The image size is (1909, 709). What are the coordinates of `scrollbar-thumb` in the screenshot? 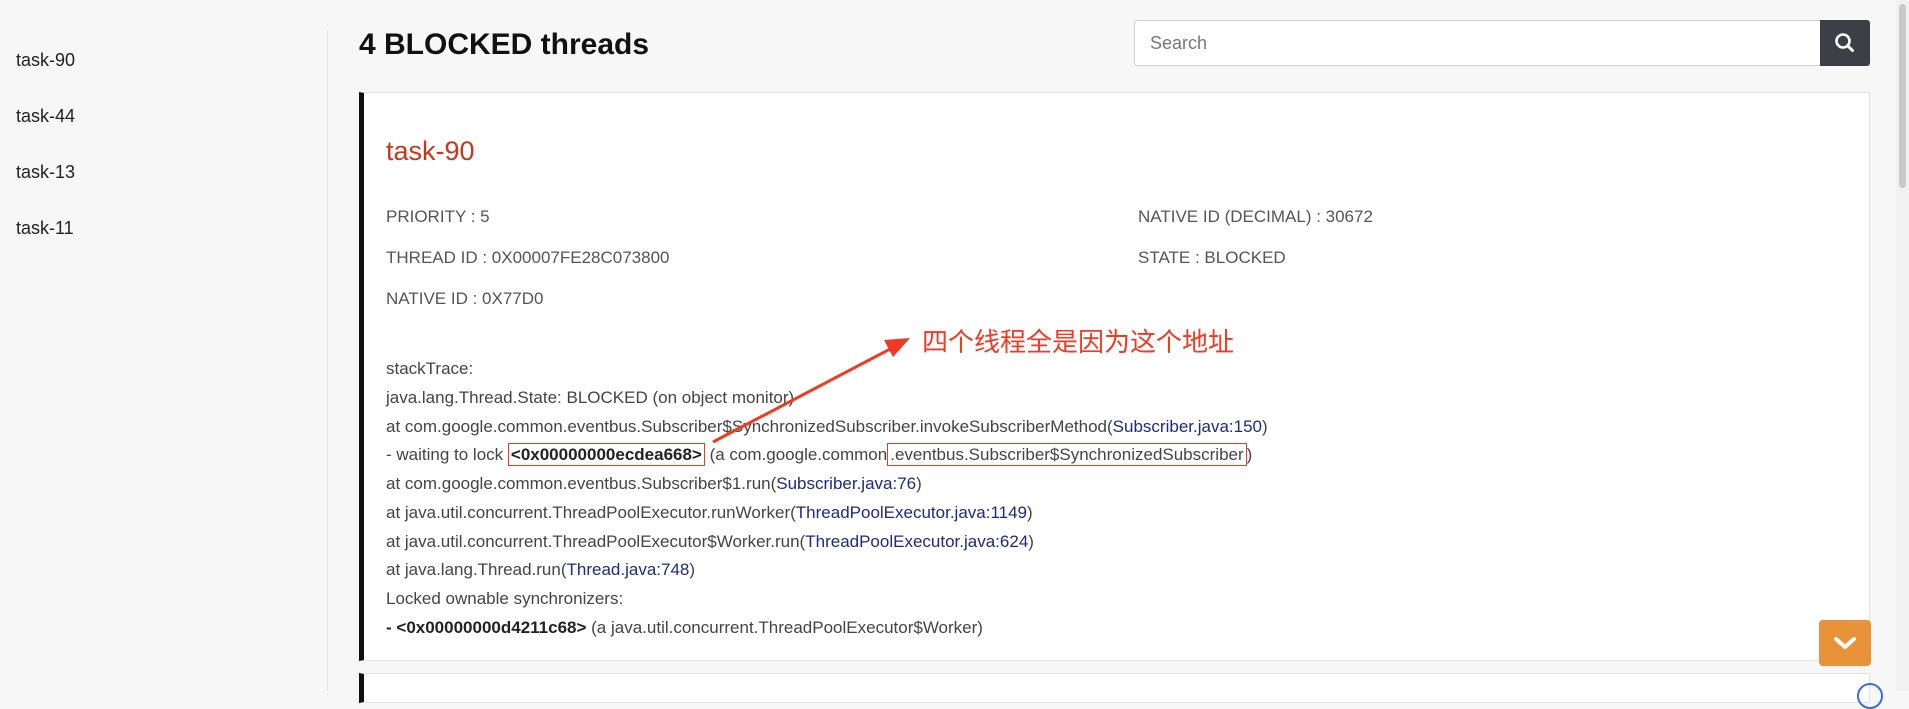 It's located at (1902, 96).